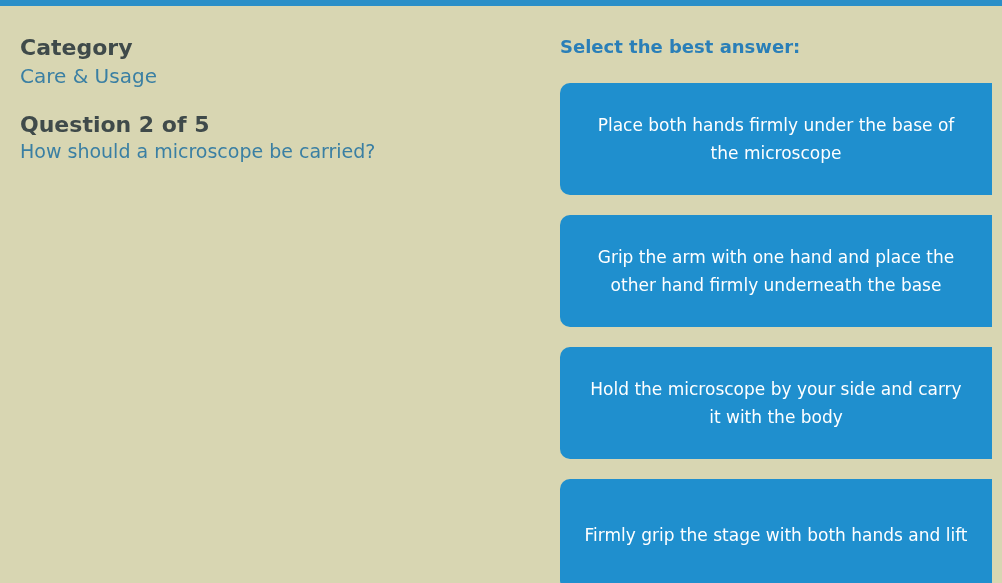 Image resolution: width=1002 pixels, height=583 pixels. I want to click on question-number: Question 2 of 5, so click(115, 124).